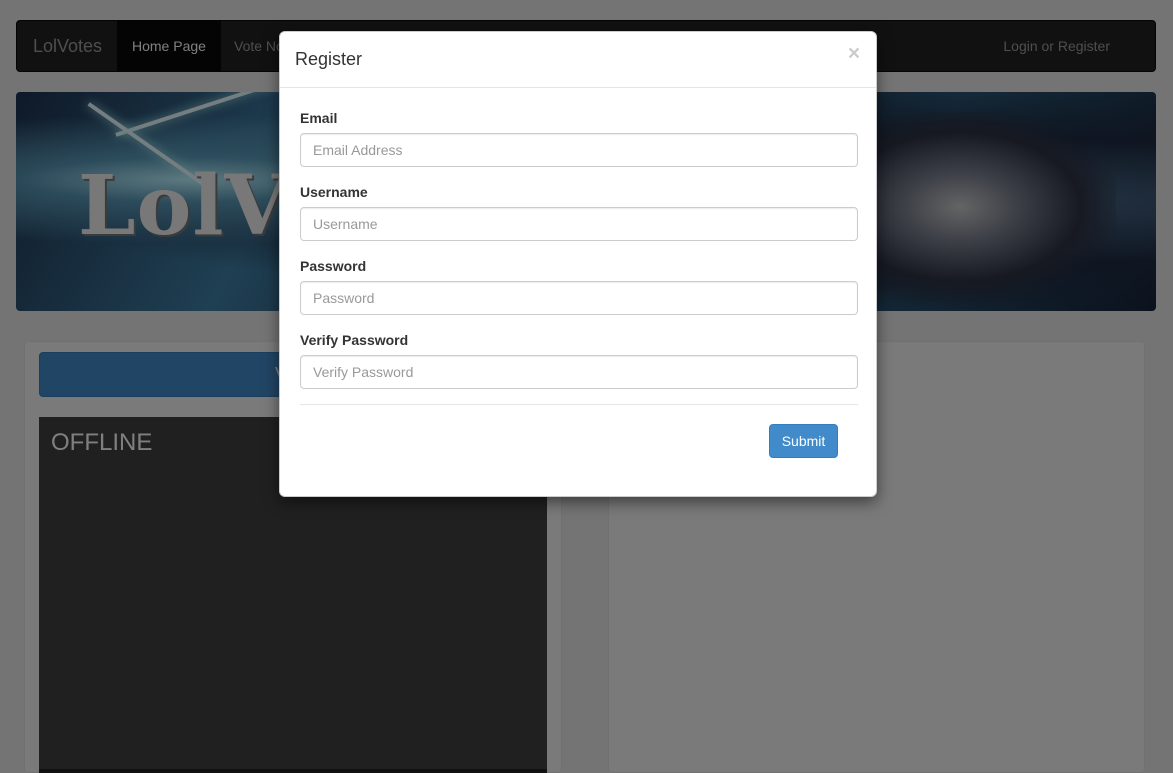 This screenshot has width=1173, height=773. What do you see at coordinates (319, 118) in the screenshot?
I see `email-label: Email` at bounding box center [319, 118].